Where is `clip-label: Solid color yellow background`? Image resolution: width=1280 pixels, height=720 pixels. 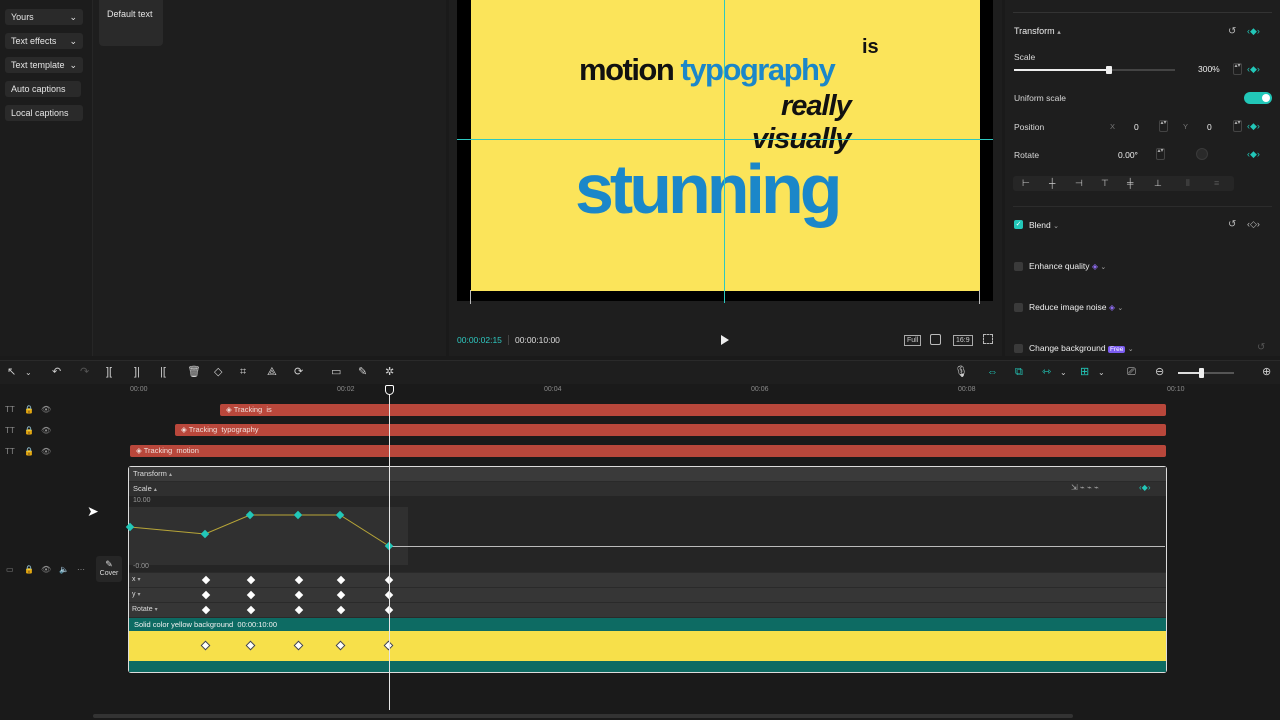
clip-label: Solid color yellow background is located at coordinates (184, 624).